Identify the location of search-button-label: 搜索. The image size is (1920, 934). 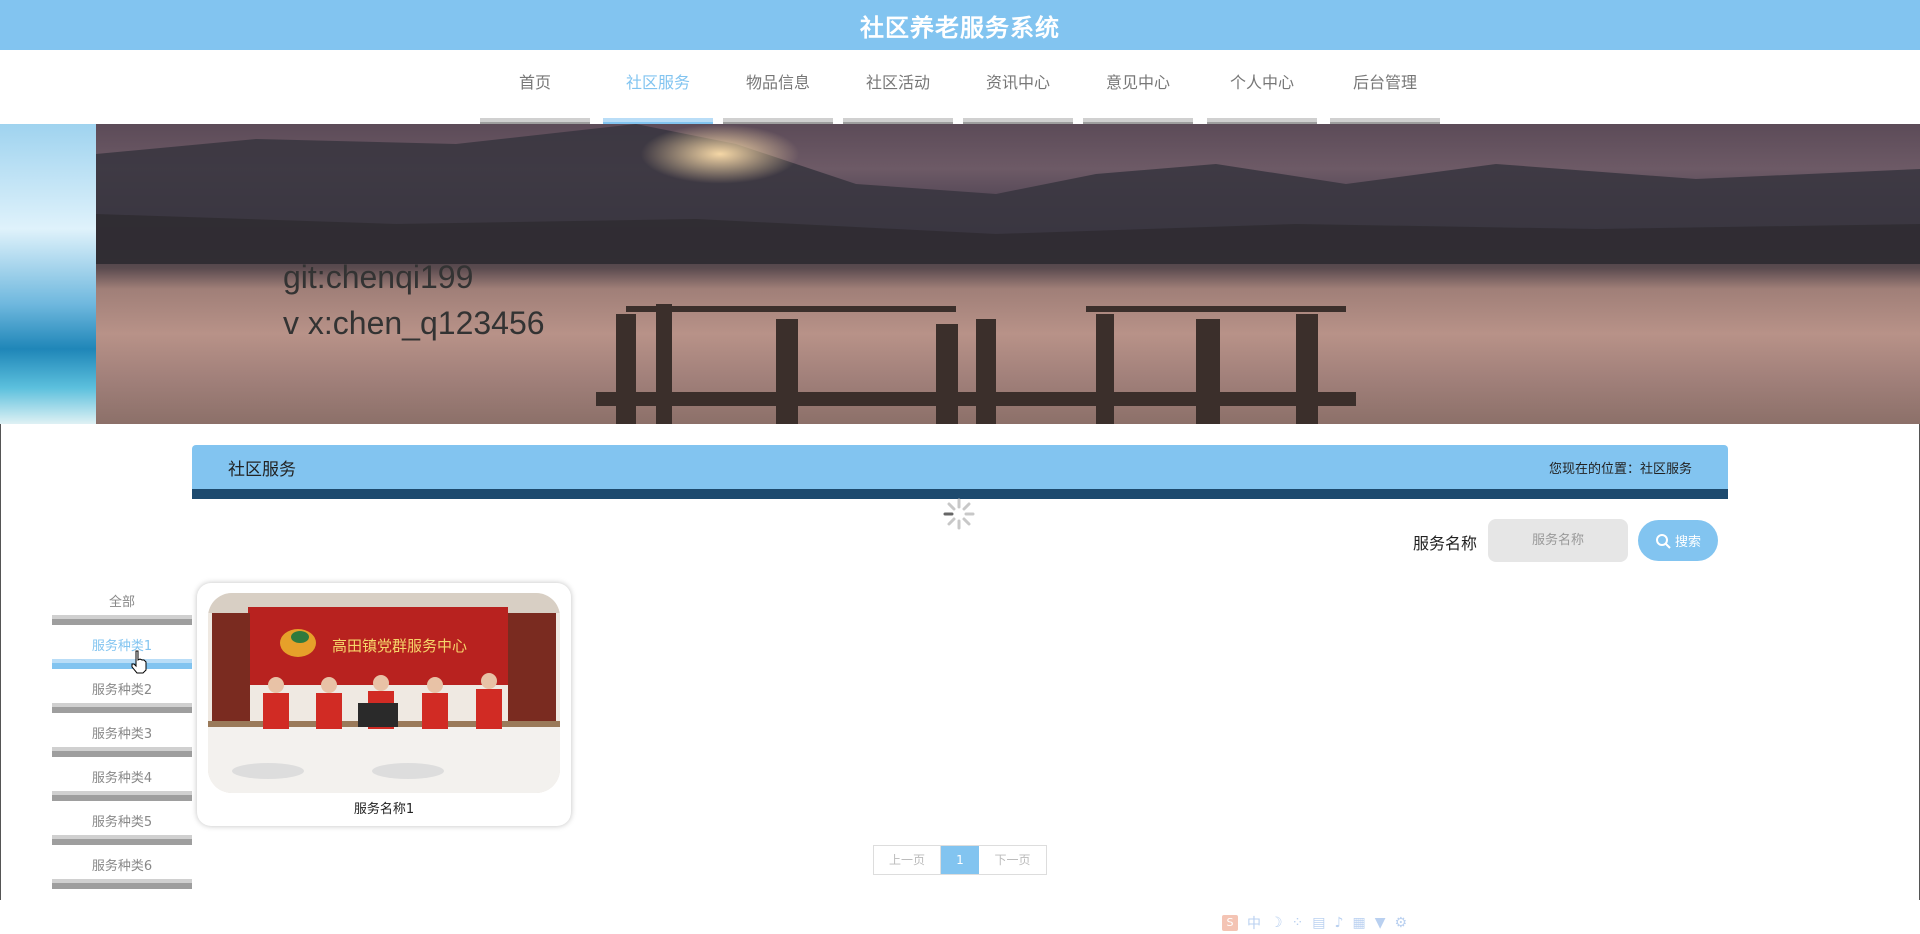
(1687, 542).